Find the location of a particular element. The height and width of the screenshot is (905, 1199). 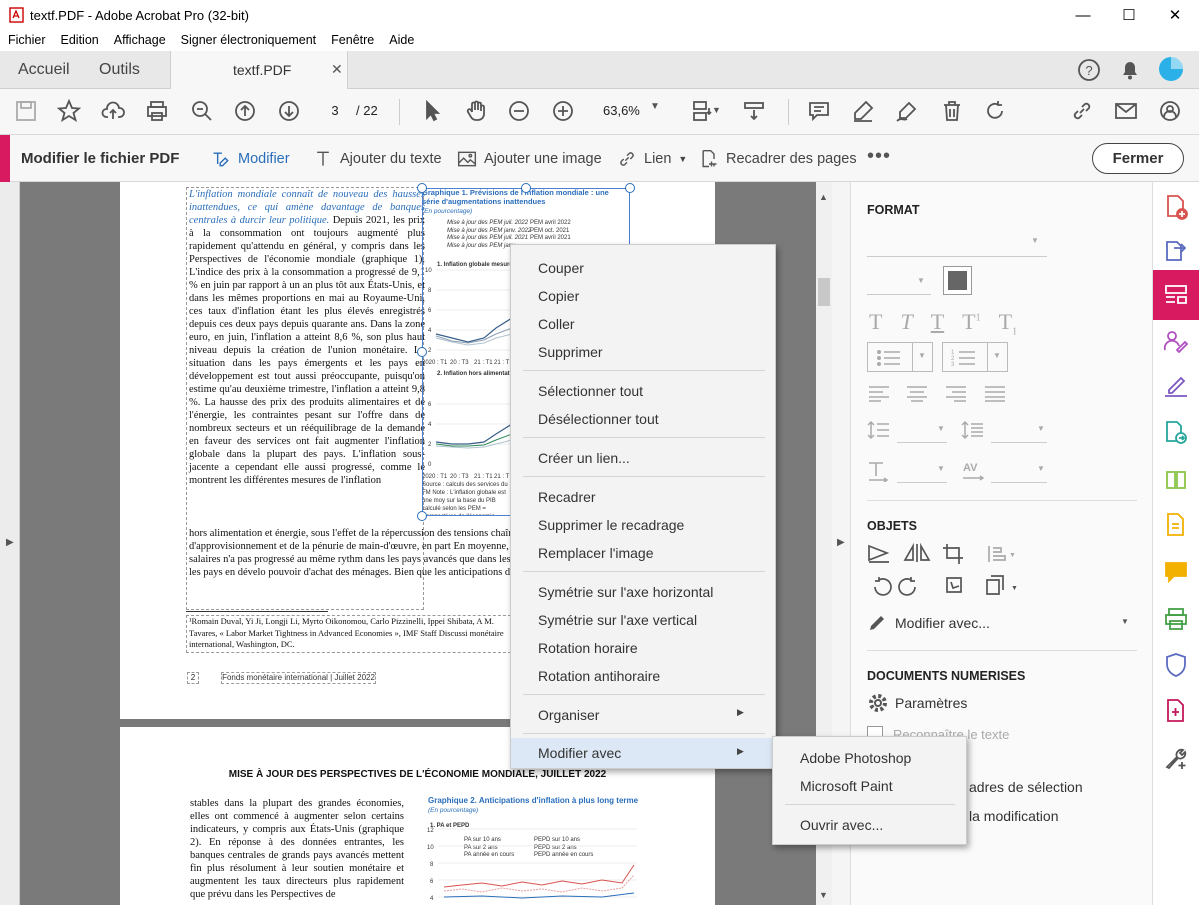

rich-media-icon is located at coordinates (1176, 711).